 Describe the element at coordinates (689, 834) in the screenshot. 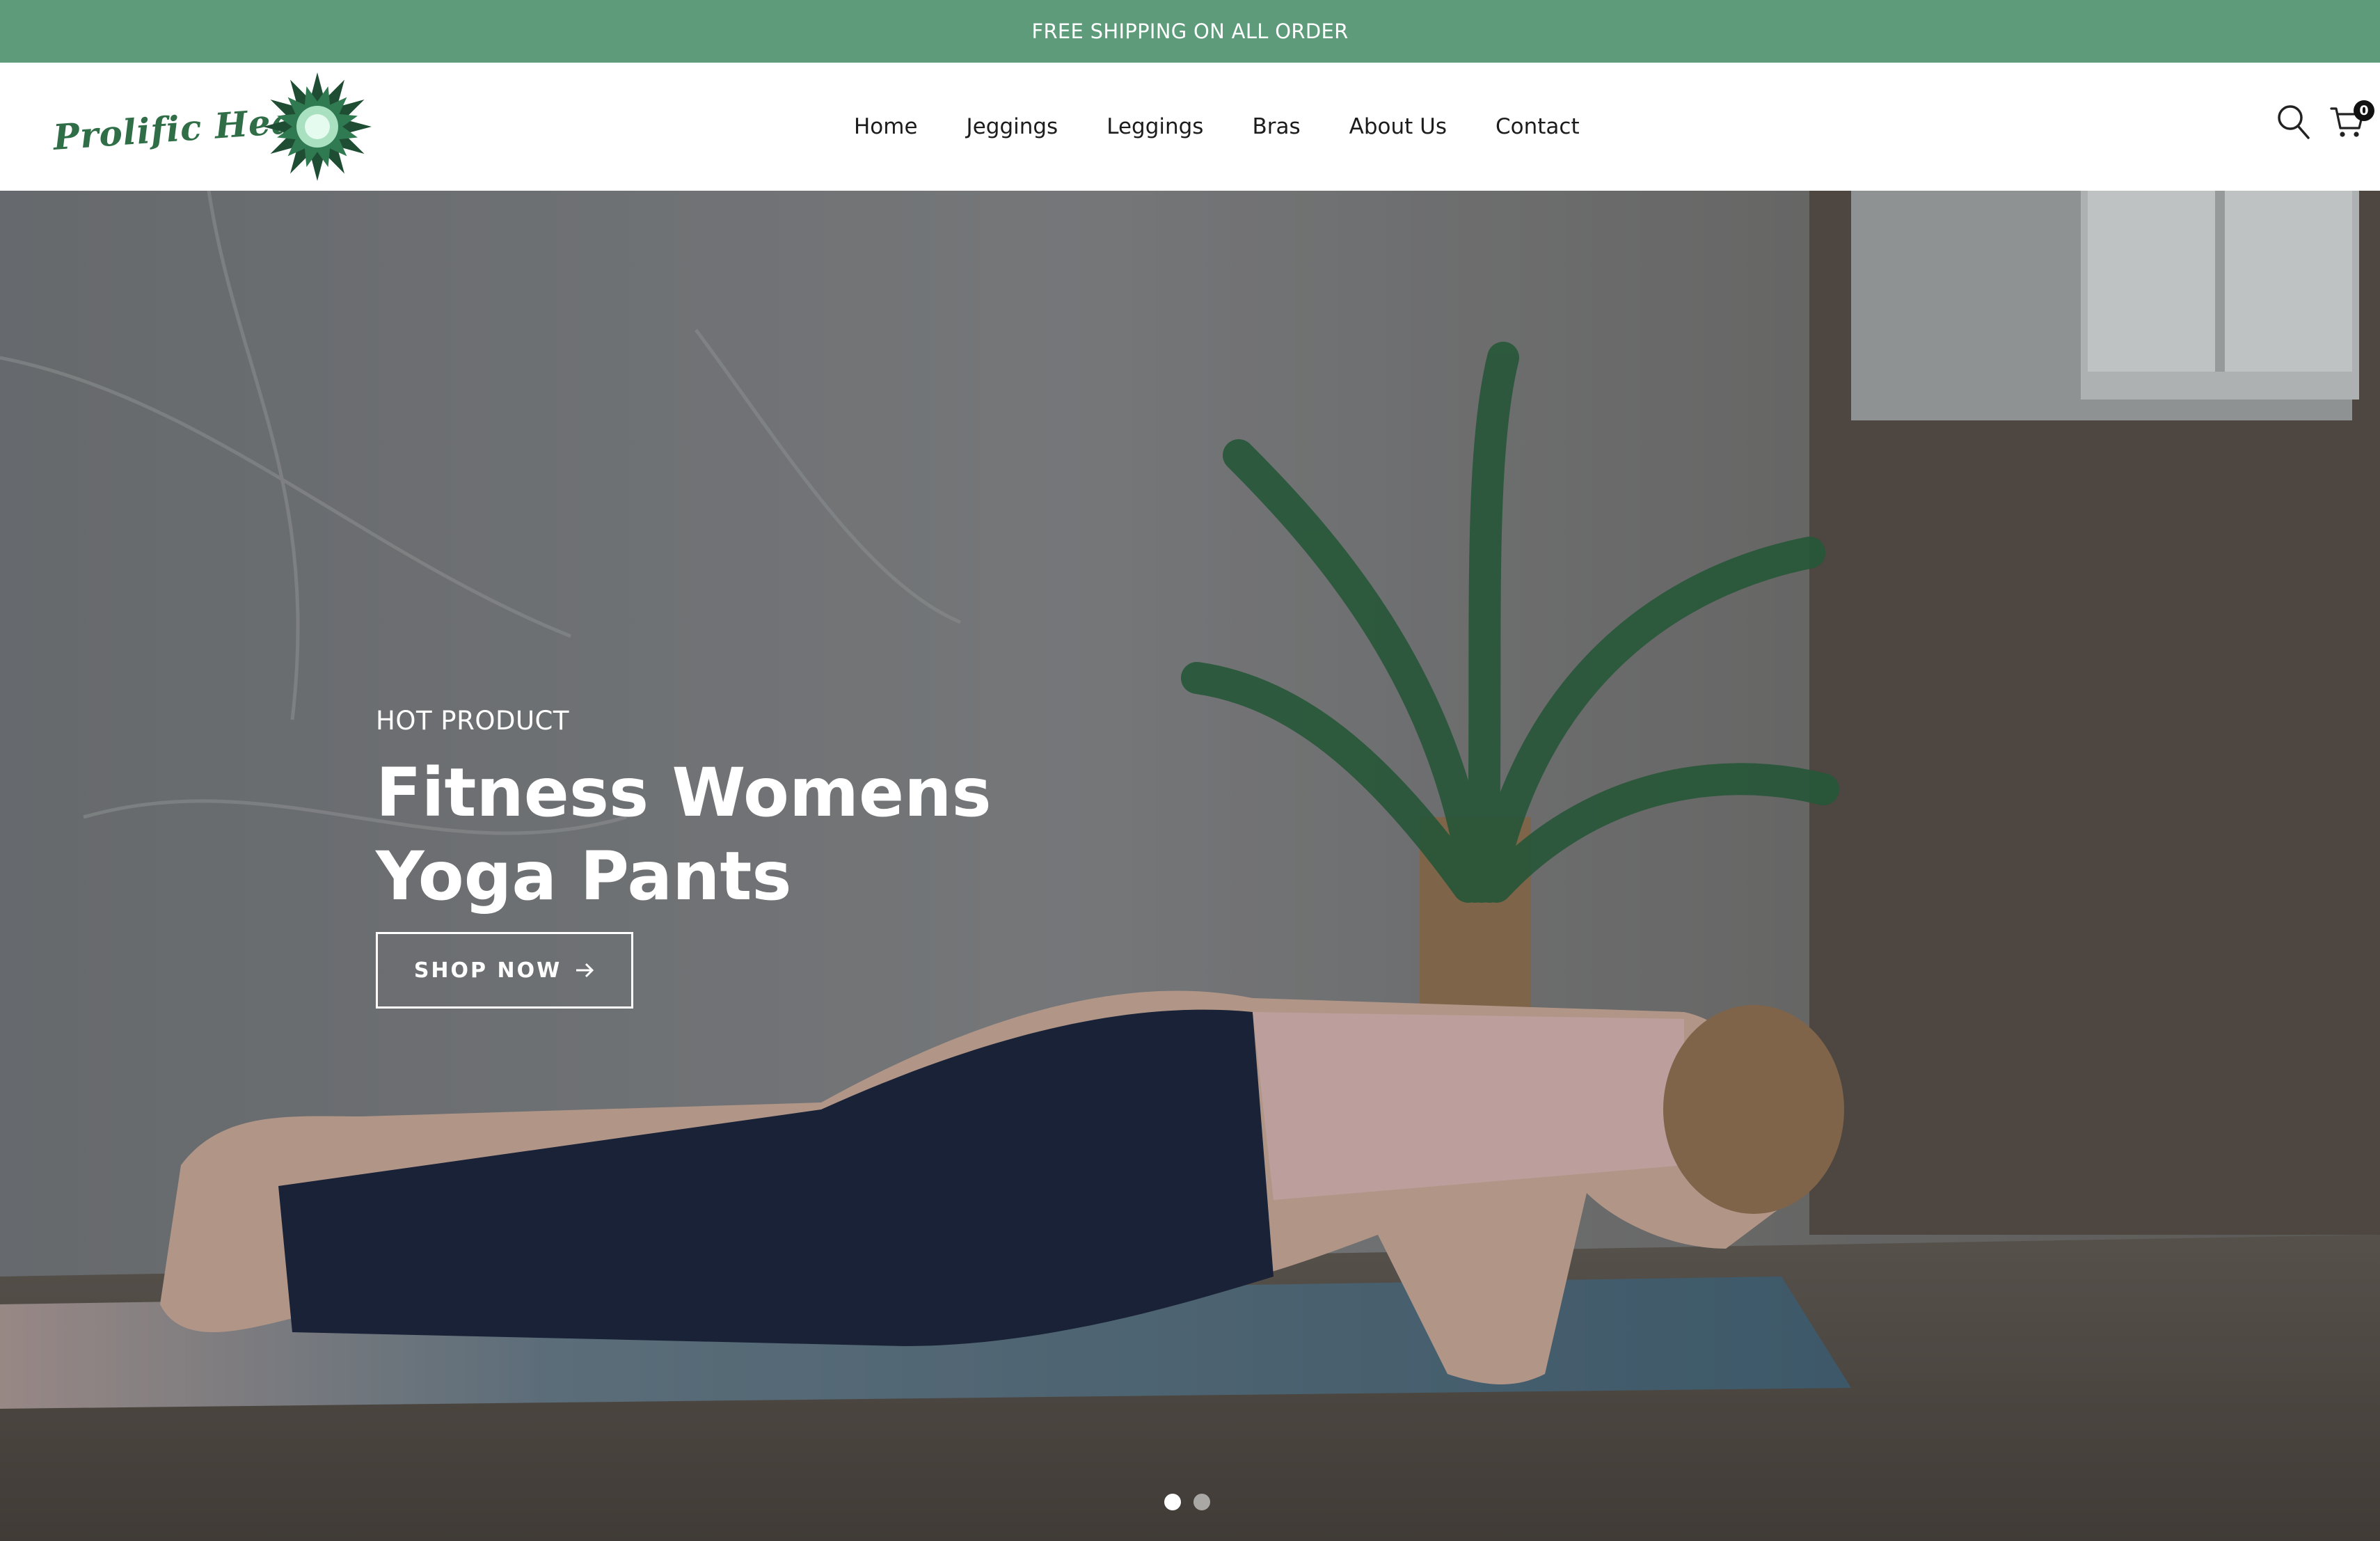

I see `hero-title: Fitness Womens Yoga Pants` at that location.